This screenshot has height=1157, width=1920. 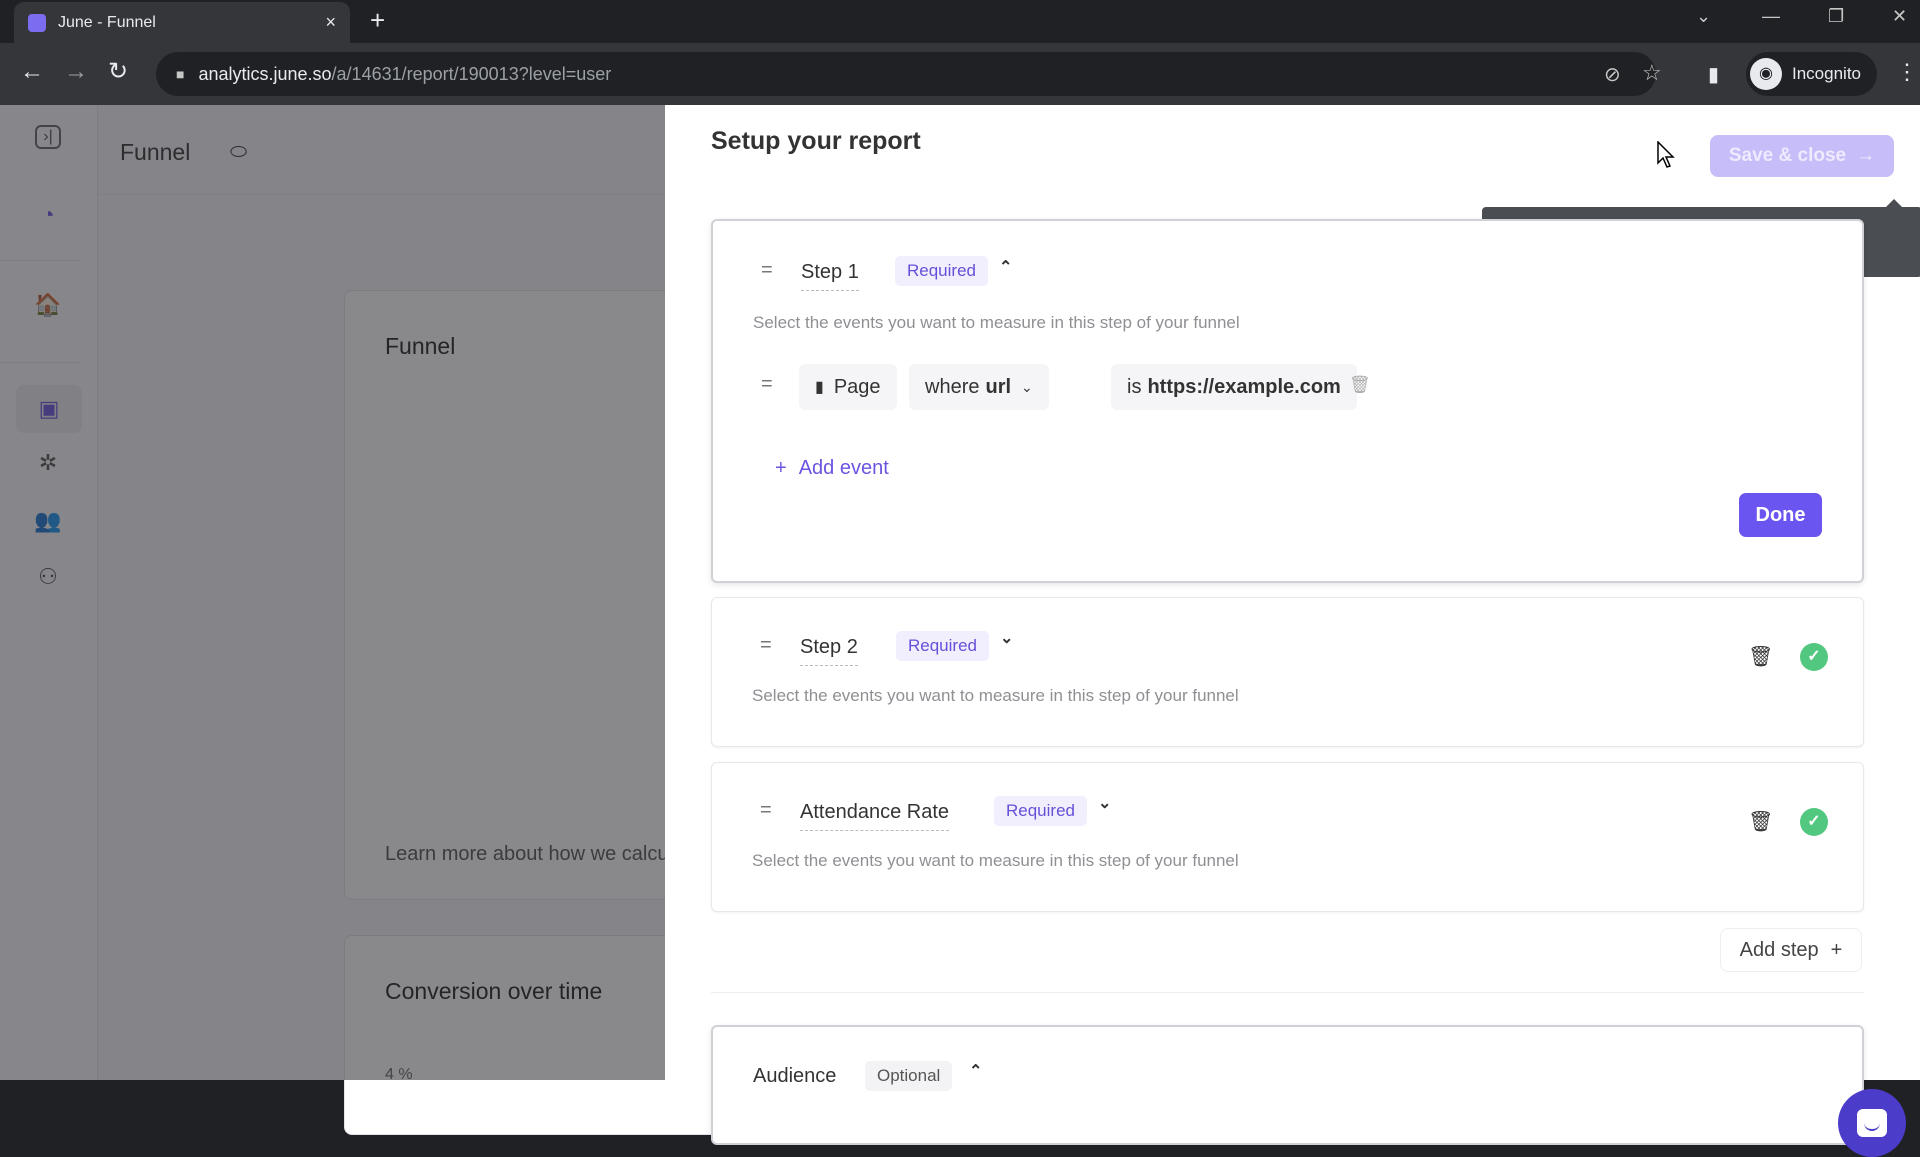 I want to click on audience-card: Audience Optional ⌃, so click(x=1287, y=1085).